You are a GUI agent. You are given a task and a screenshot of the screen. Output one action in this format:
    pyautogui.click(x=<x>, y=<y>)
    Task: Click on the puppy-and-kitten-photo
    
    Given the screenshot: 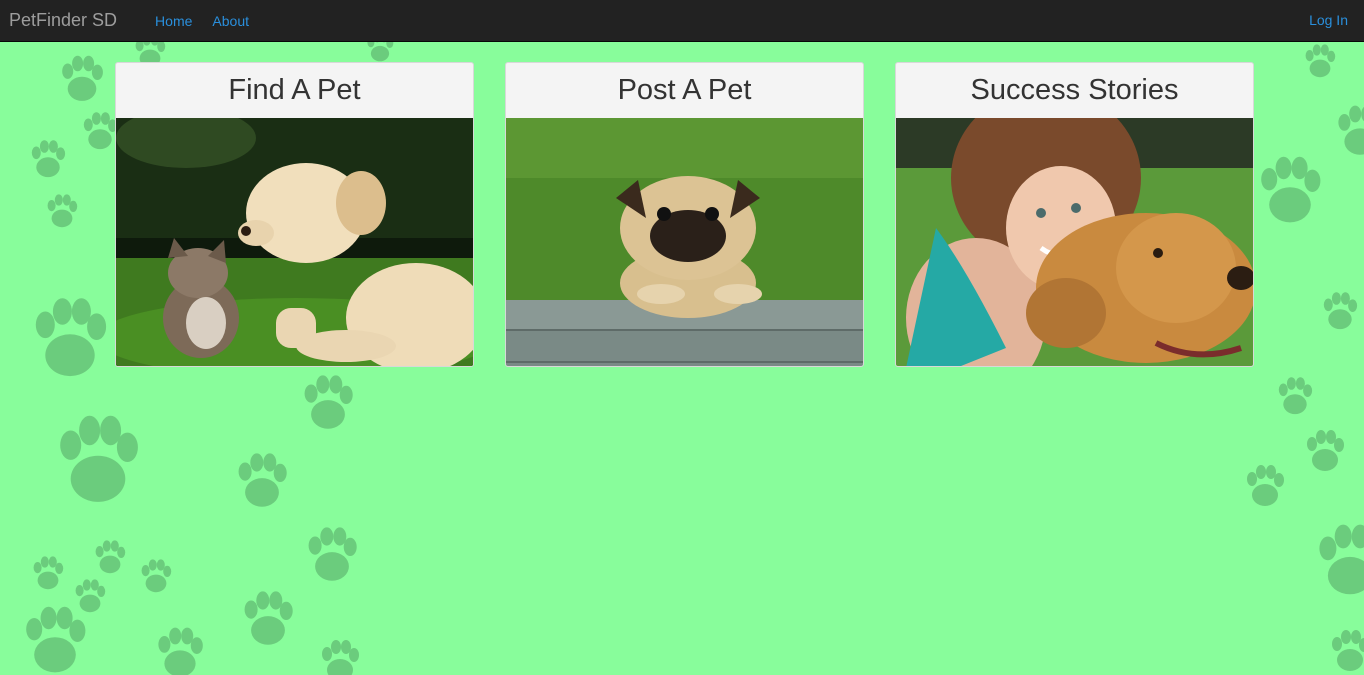 What is the action you would take?
    pyautogui.click(x=295, y=242)
    